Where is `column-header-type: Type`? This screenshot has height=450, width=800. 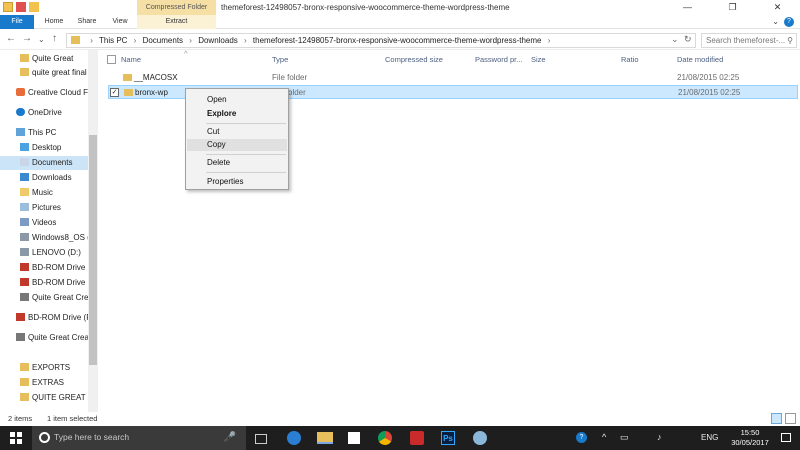
column-header-type: Type is located at coordinates (280, 59).